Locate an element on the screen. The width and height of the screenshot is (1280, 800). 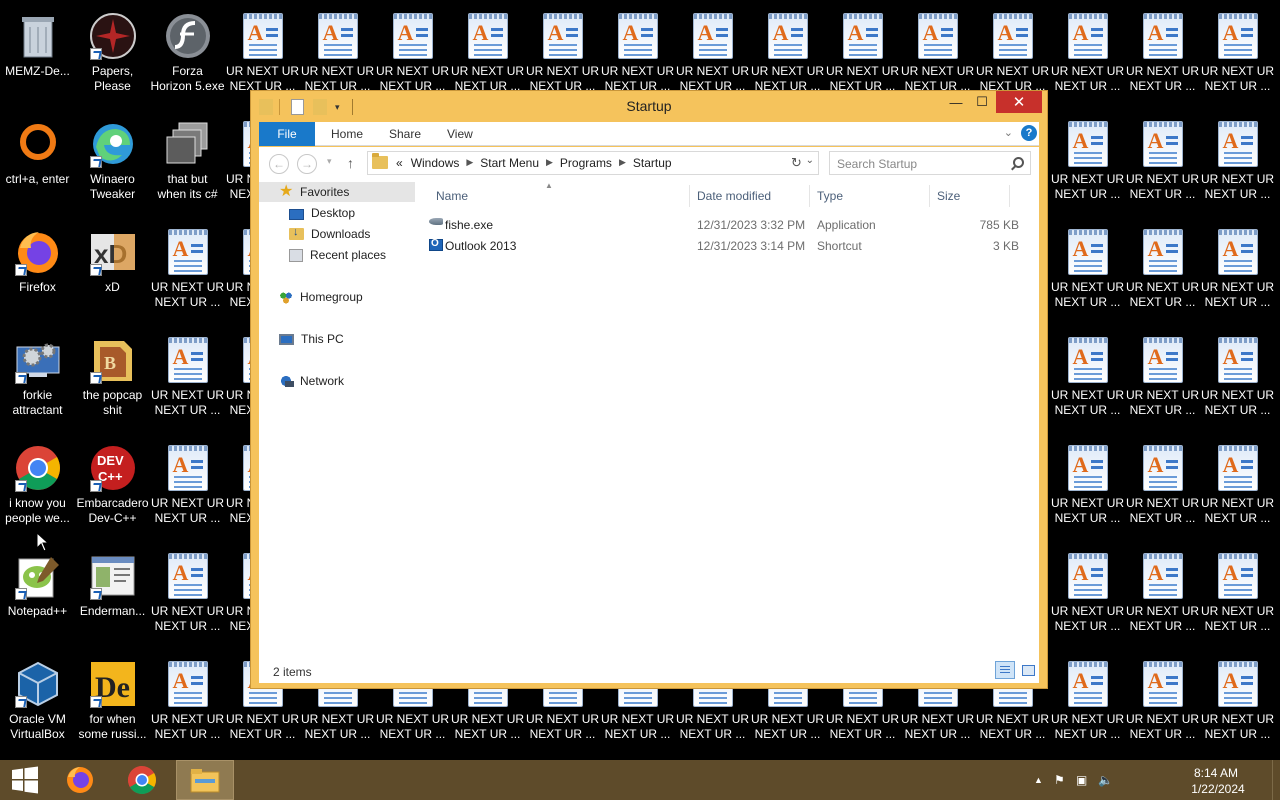
nav-item-downloads: Downloads is located at coordinates (314, 234).